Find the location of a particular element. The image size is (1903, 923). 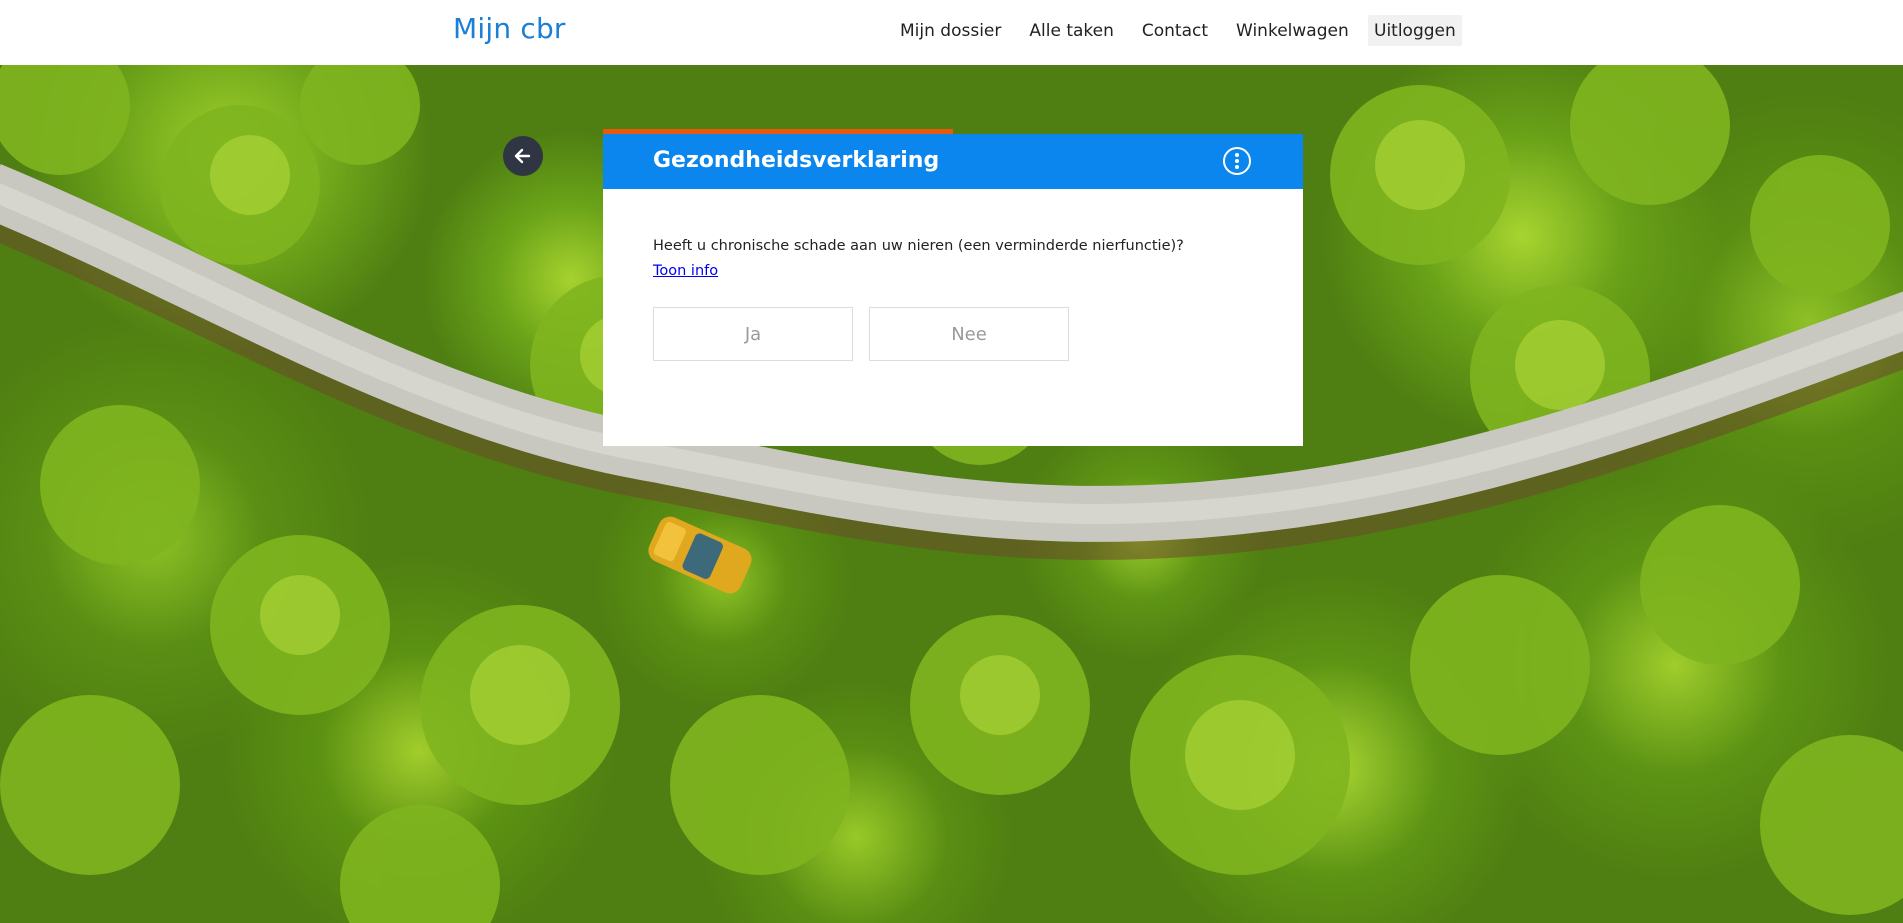

answer-no-button: Nee is located at coordinates (969, 334).